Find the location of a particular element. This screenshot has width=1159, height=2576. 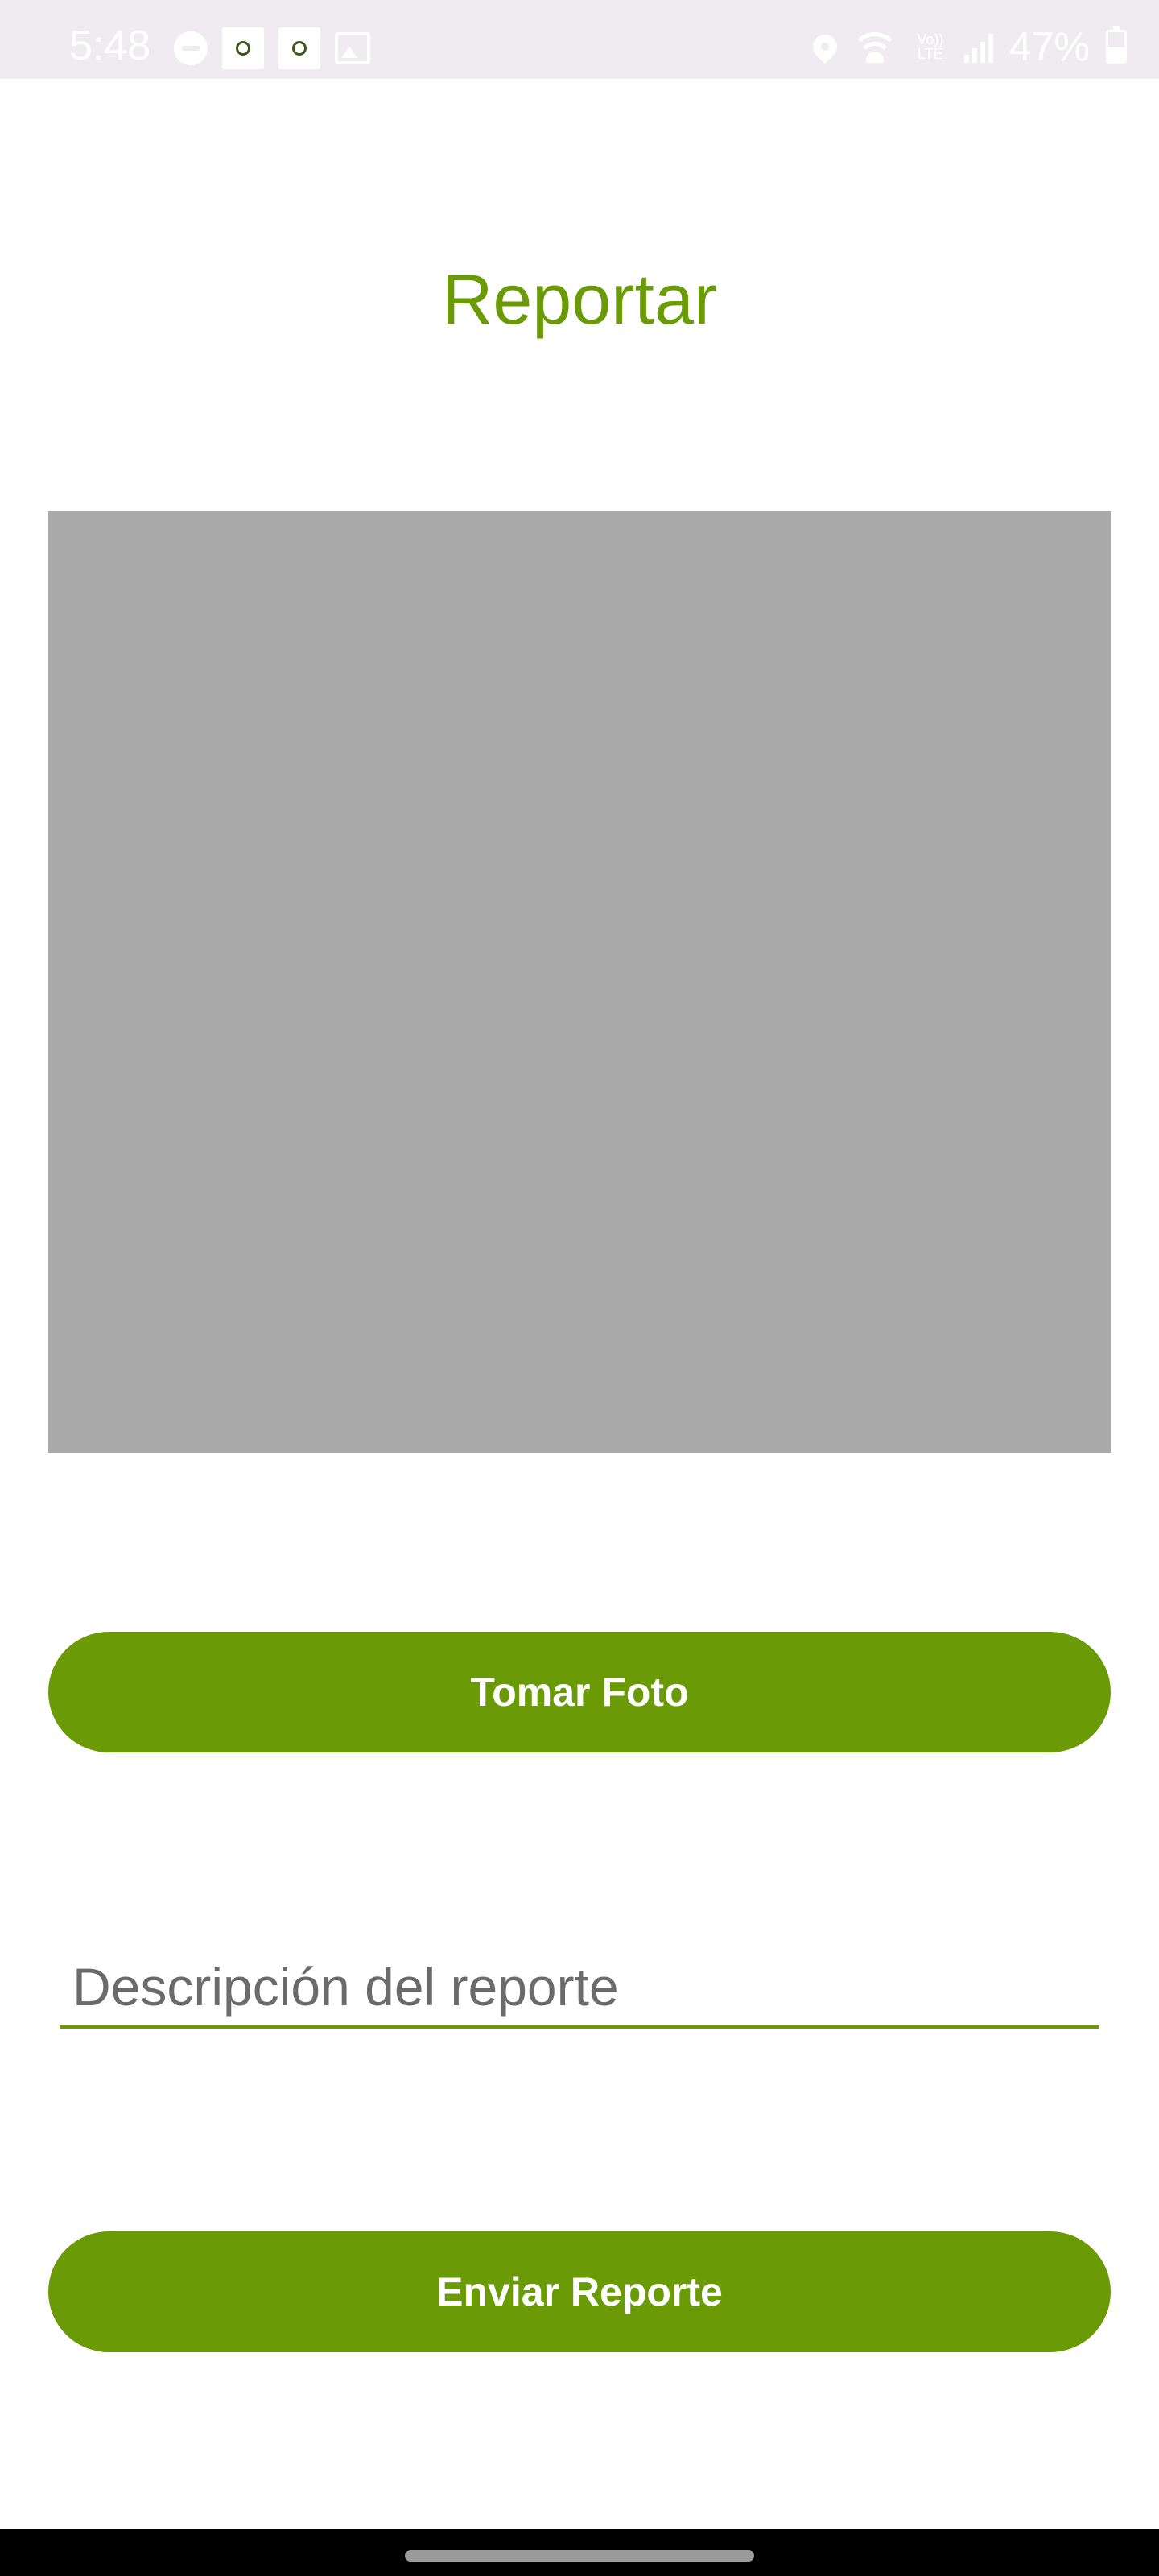

signal-icon is located at coordinates (978, 47).